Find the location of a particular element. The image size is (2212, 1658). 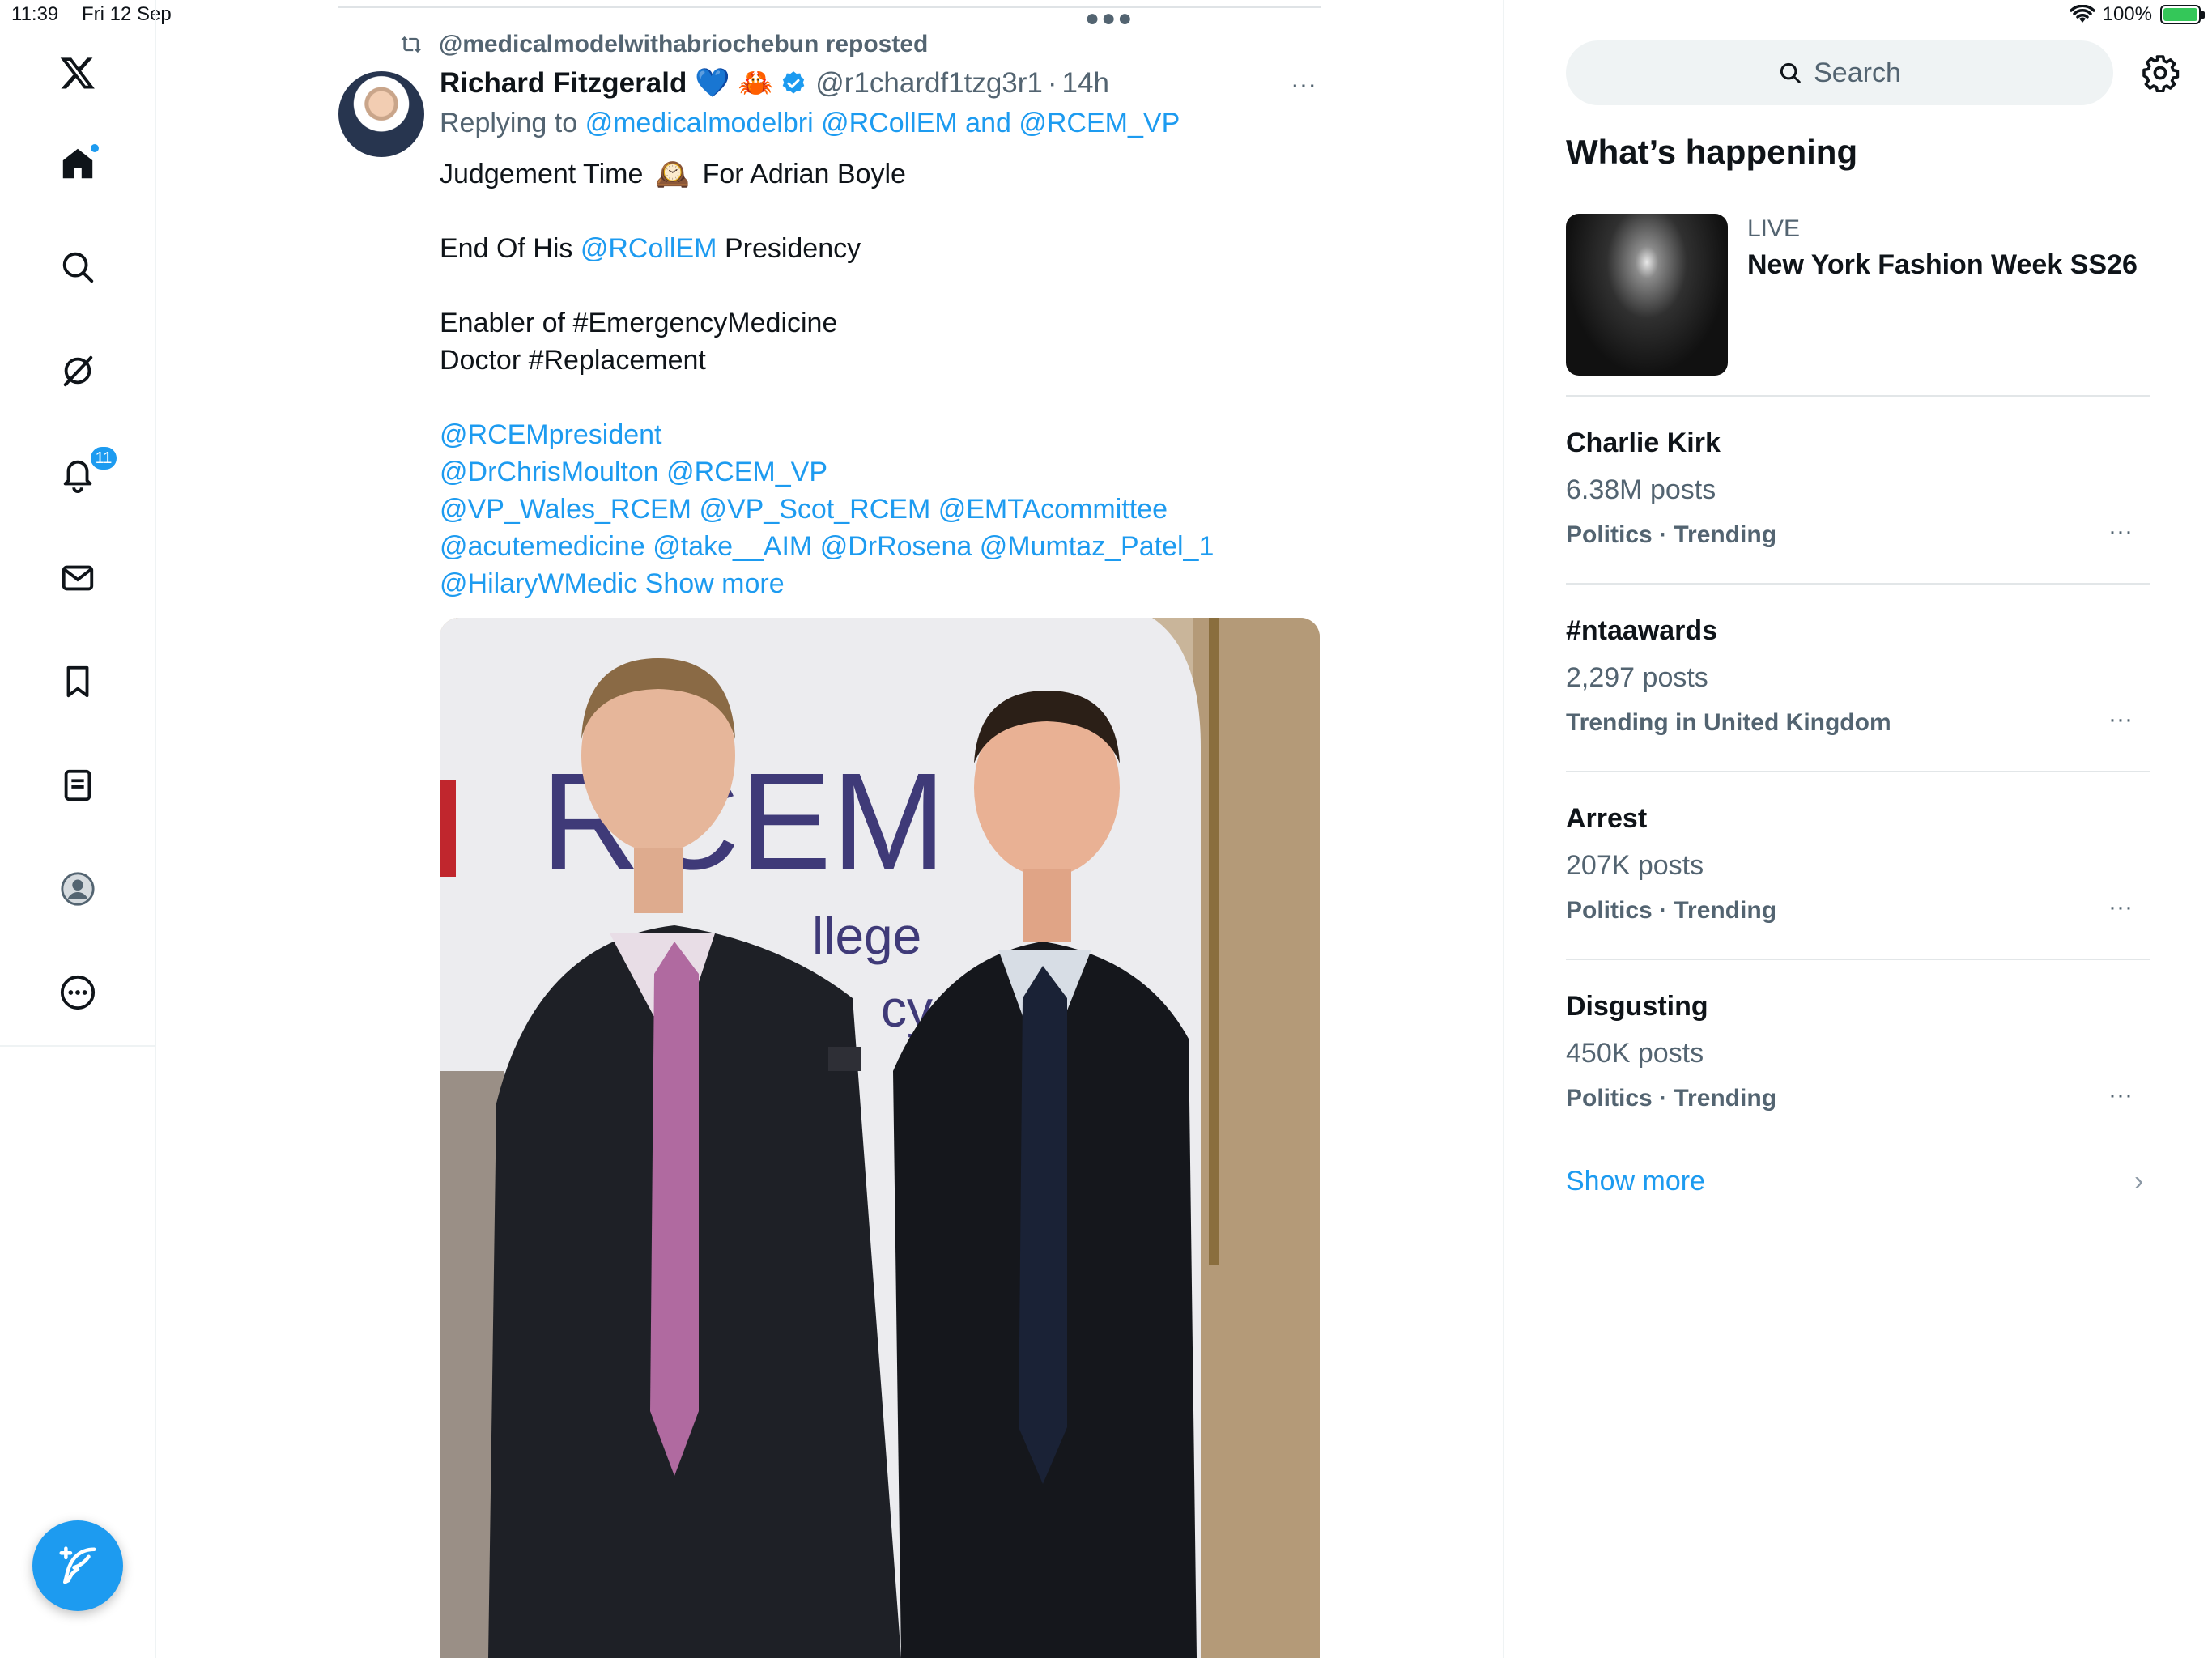

settings-gear-icon is located at coordinates (2161, 72).